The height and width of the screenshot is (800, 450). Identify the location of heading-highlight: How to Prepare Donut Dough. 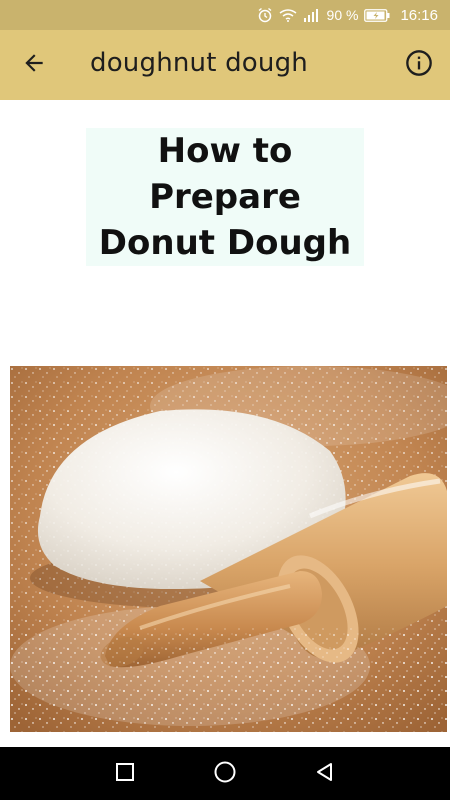
(225, 197).